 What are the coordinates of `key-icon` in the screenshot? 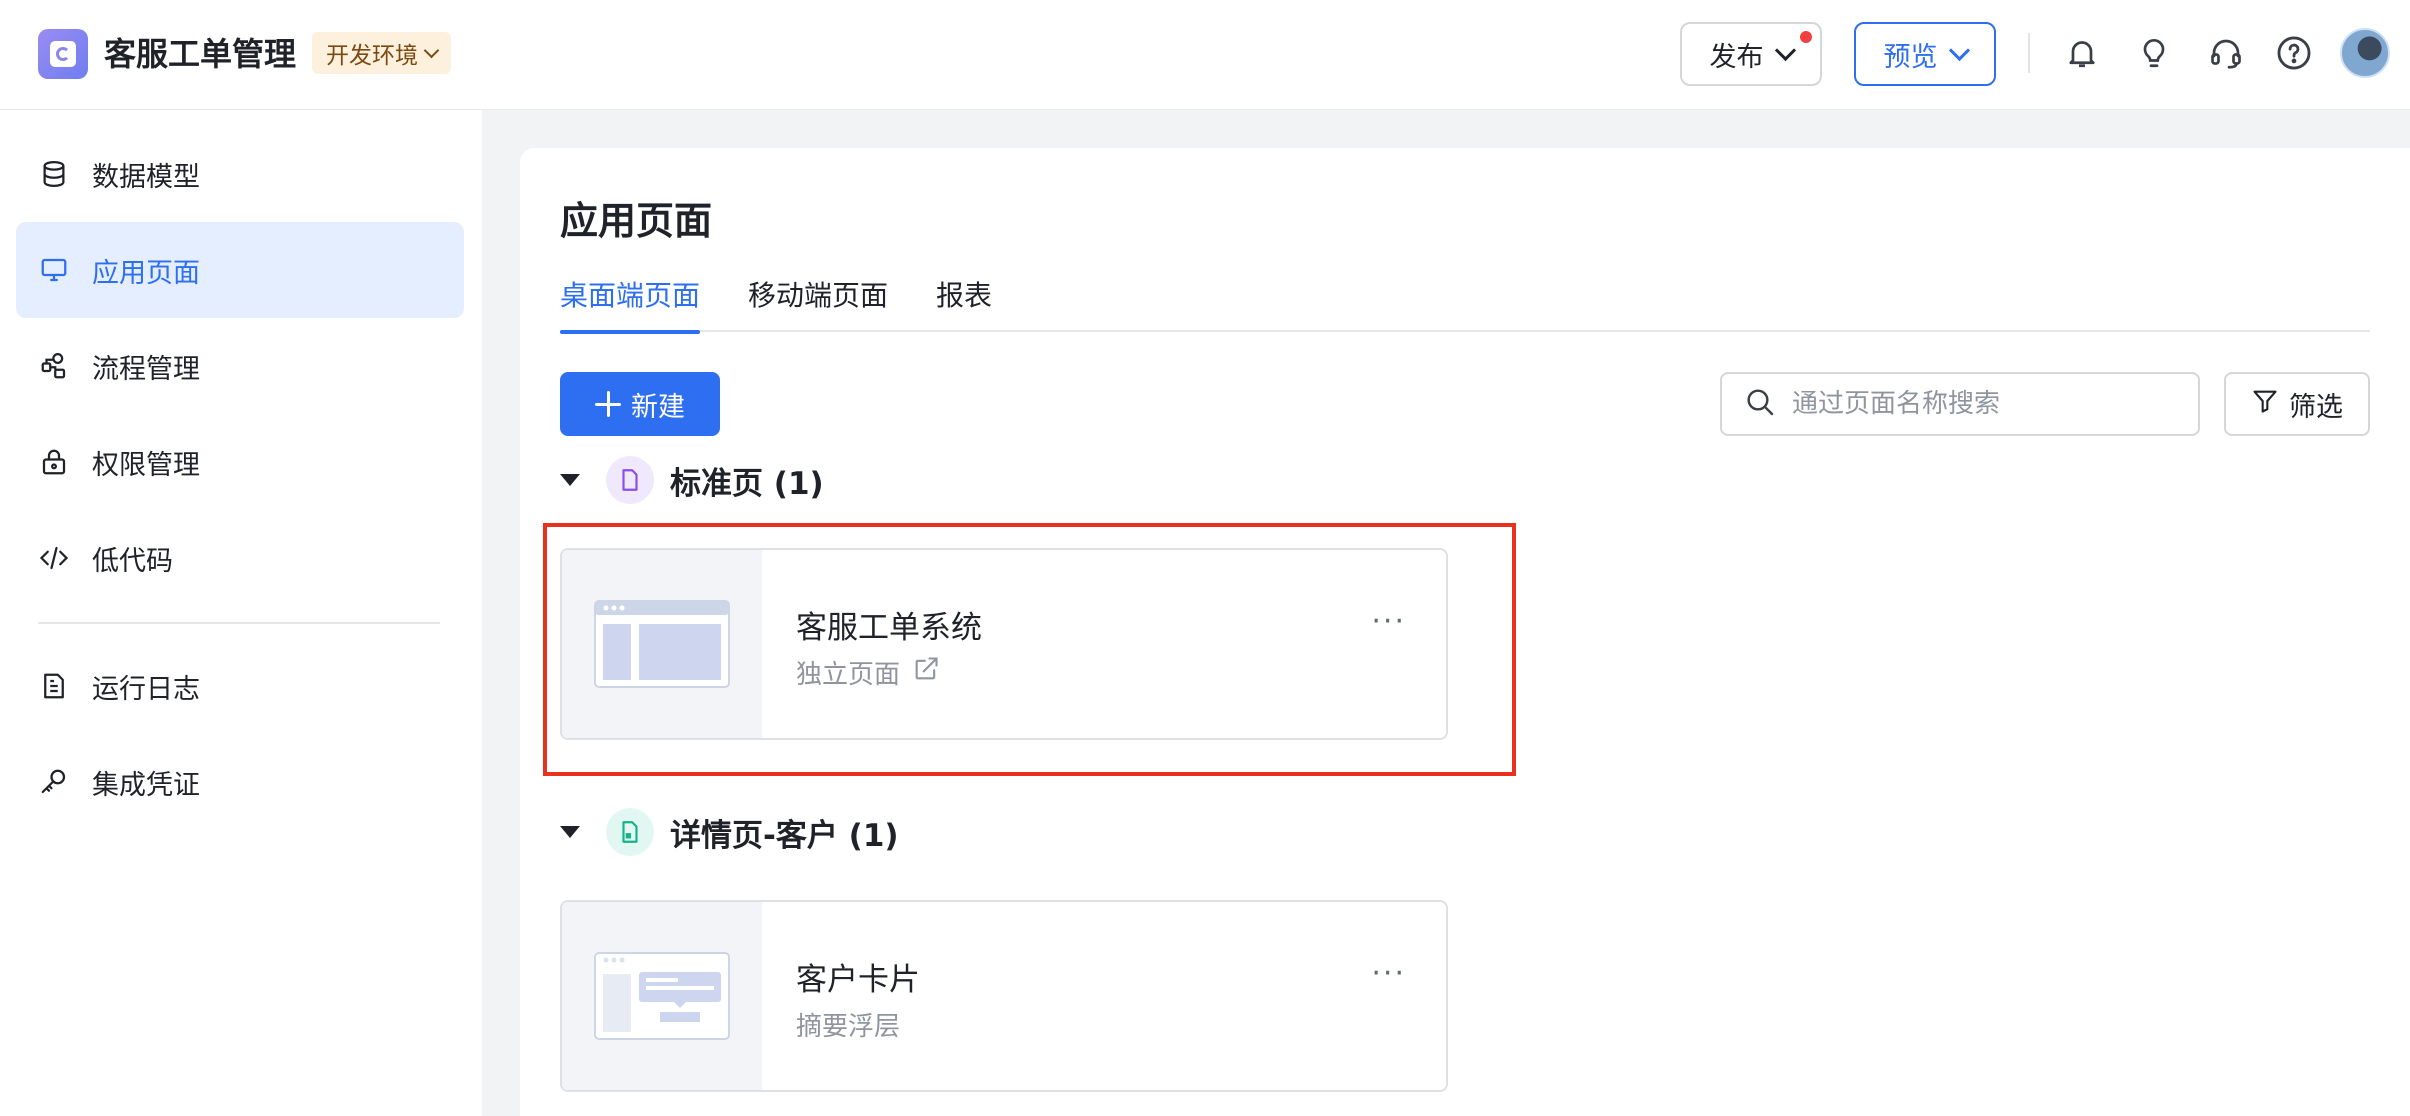 It's located at (54, 782).